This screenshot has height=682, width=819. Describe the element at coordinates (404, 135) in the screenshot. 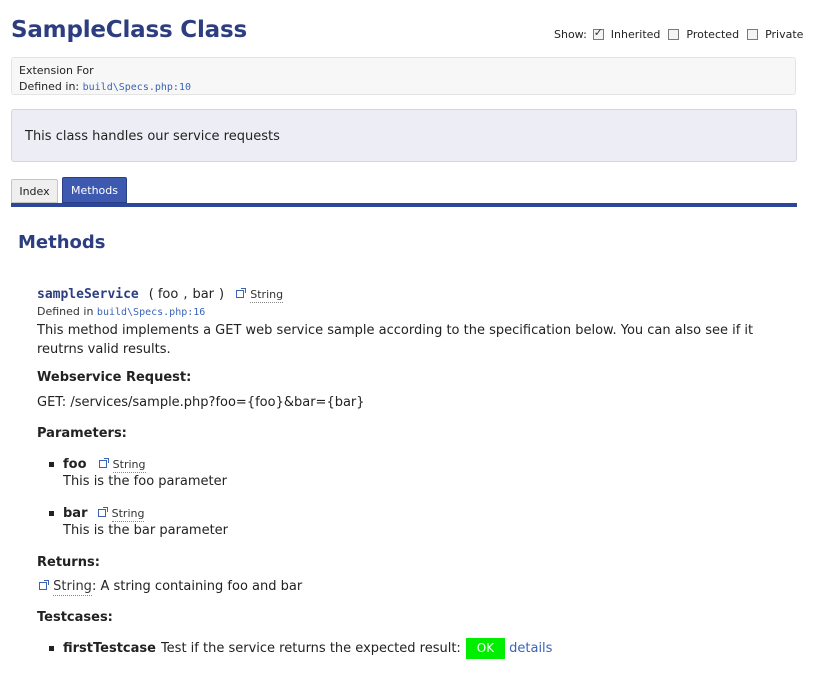

I see `class-description: This class handles our service requests` at that location.